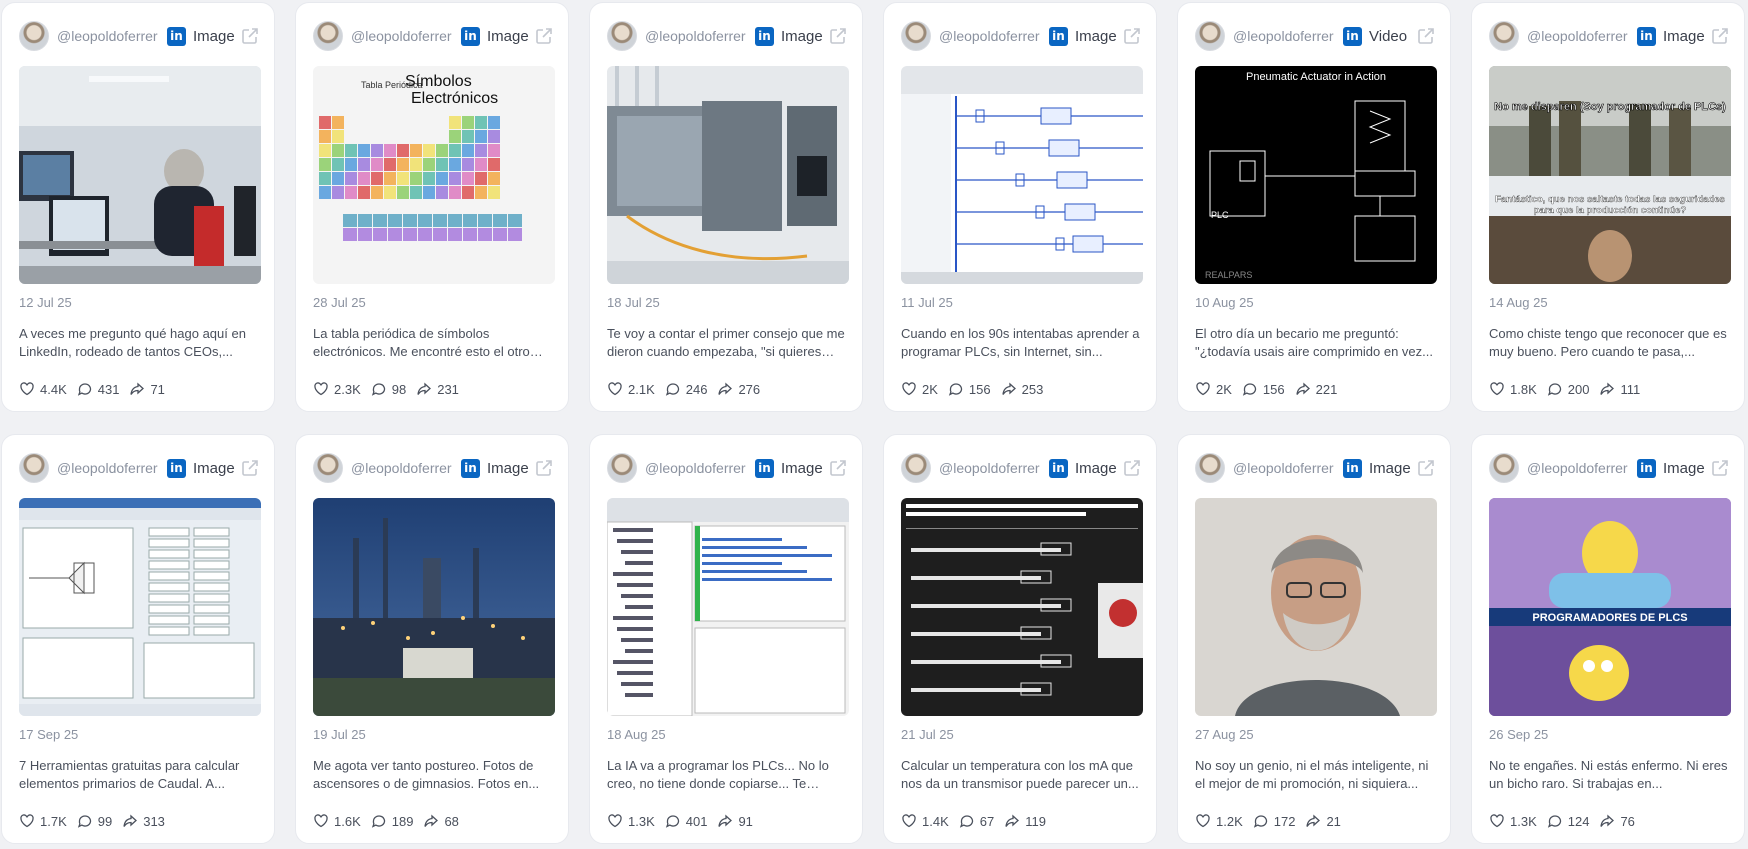 The width and height of the screenshot is (1748, 849). Describe the element at coordinates (1224, 302) in the screenshot. I see `post-date: 10 Aug 25` at that location.